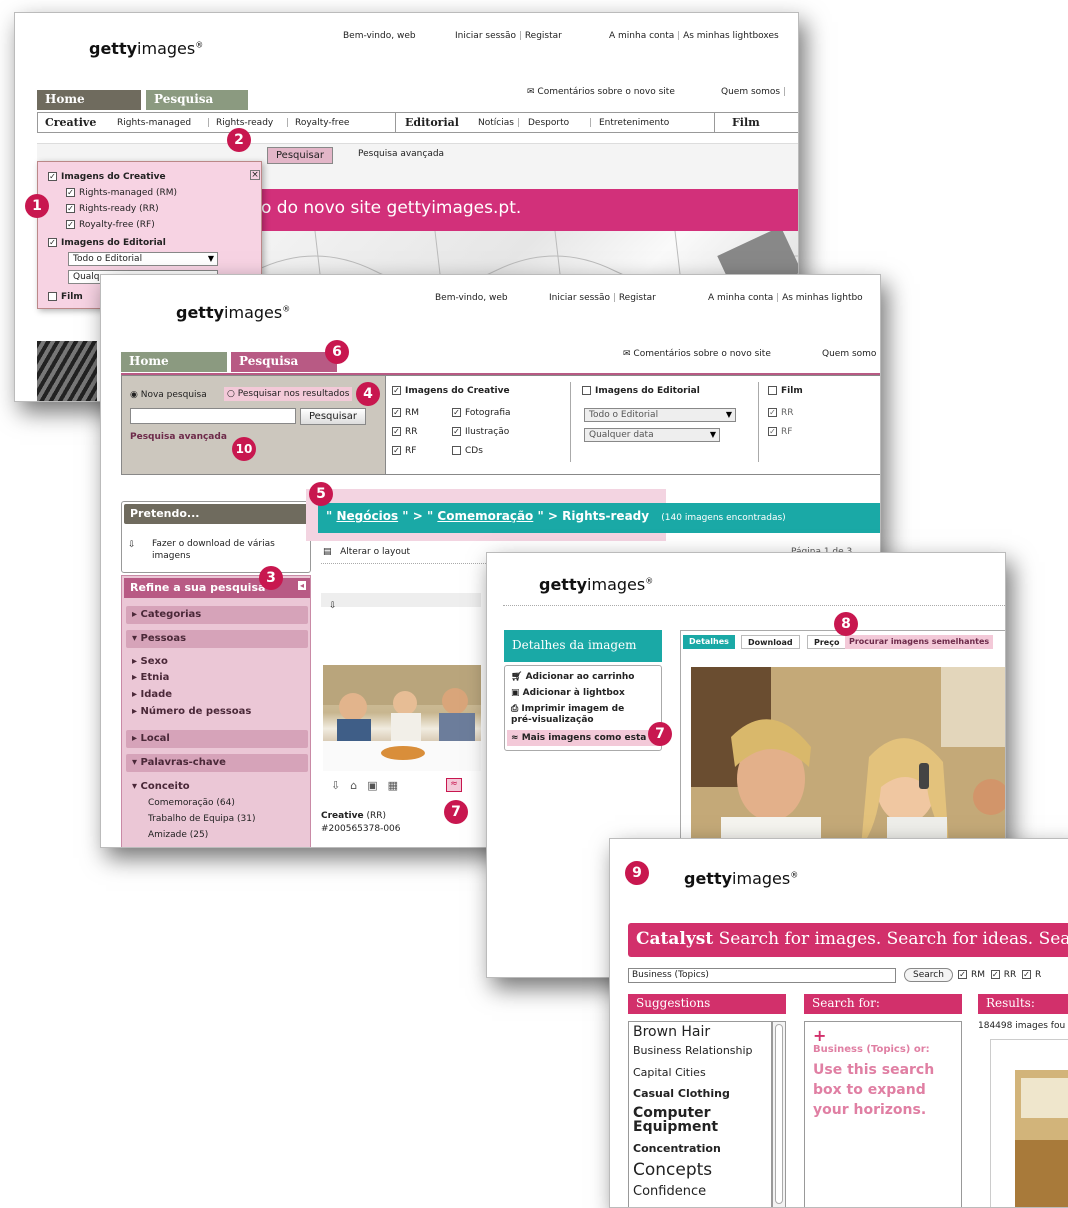 Image resolution: width=1068 pixels, height=1208 pixels. Describe the element at coordinates (819, 1035) in the screenshot. I see `plus-icon: +` at that location.